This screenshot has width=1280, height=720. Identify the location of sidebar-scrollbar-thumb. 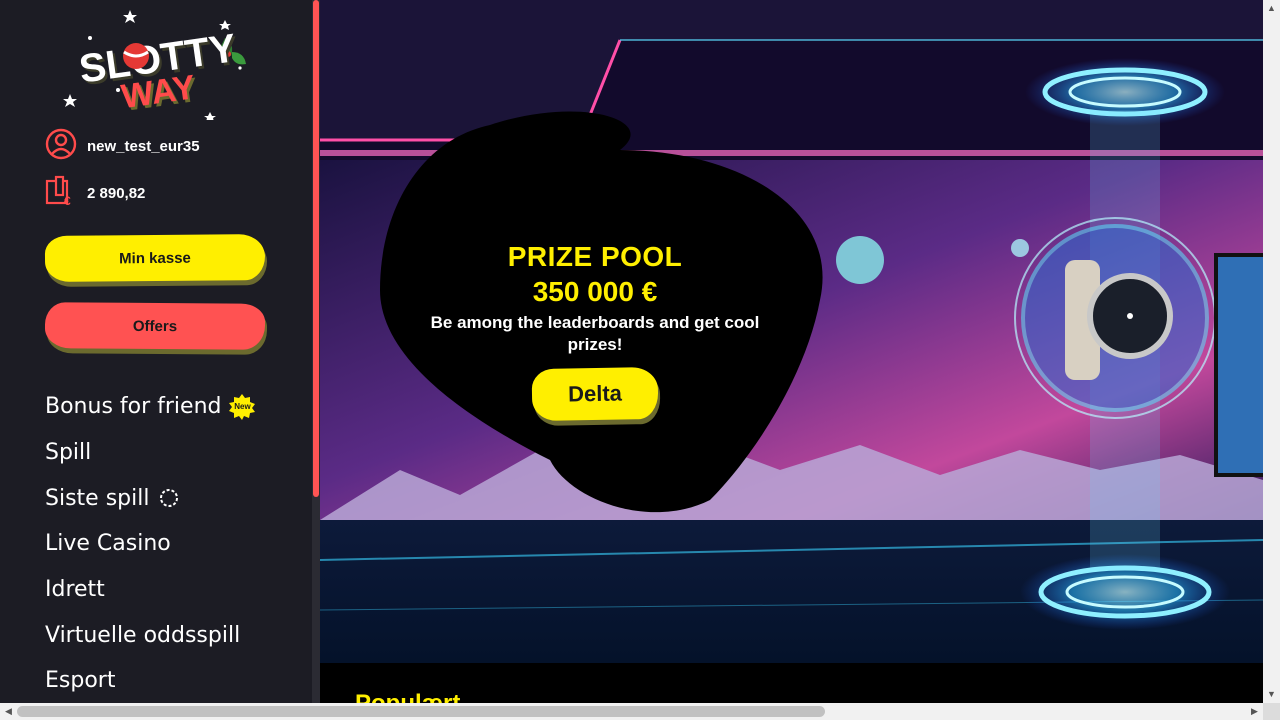
(316, 248).